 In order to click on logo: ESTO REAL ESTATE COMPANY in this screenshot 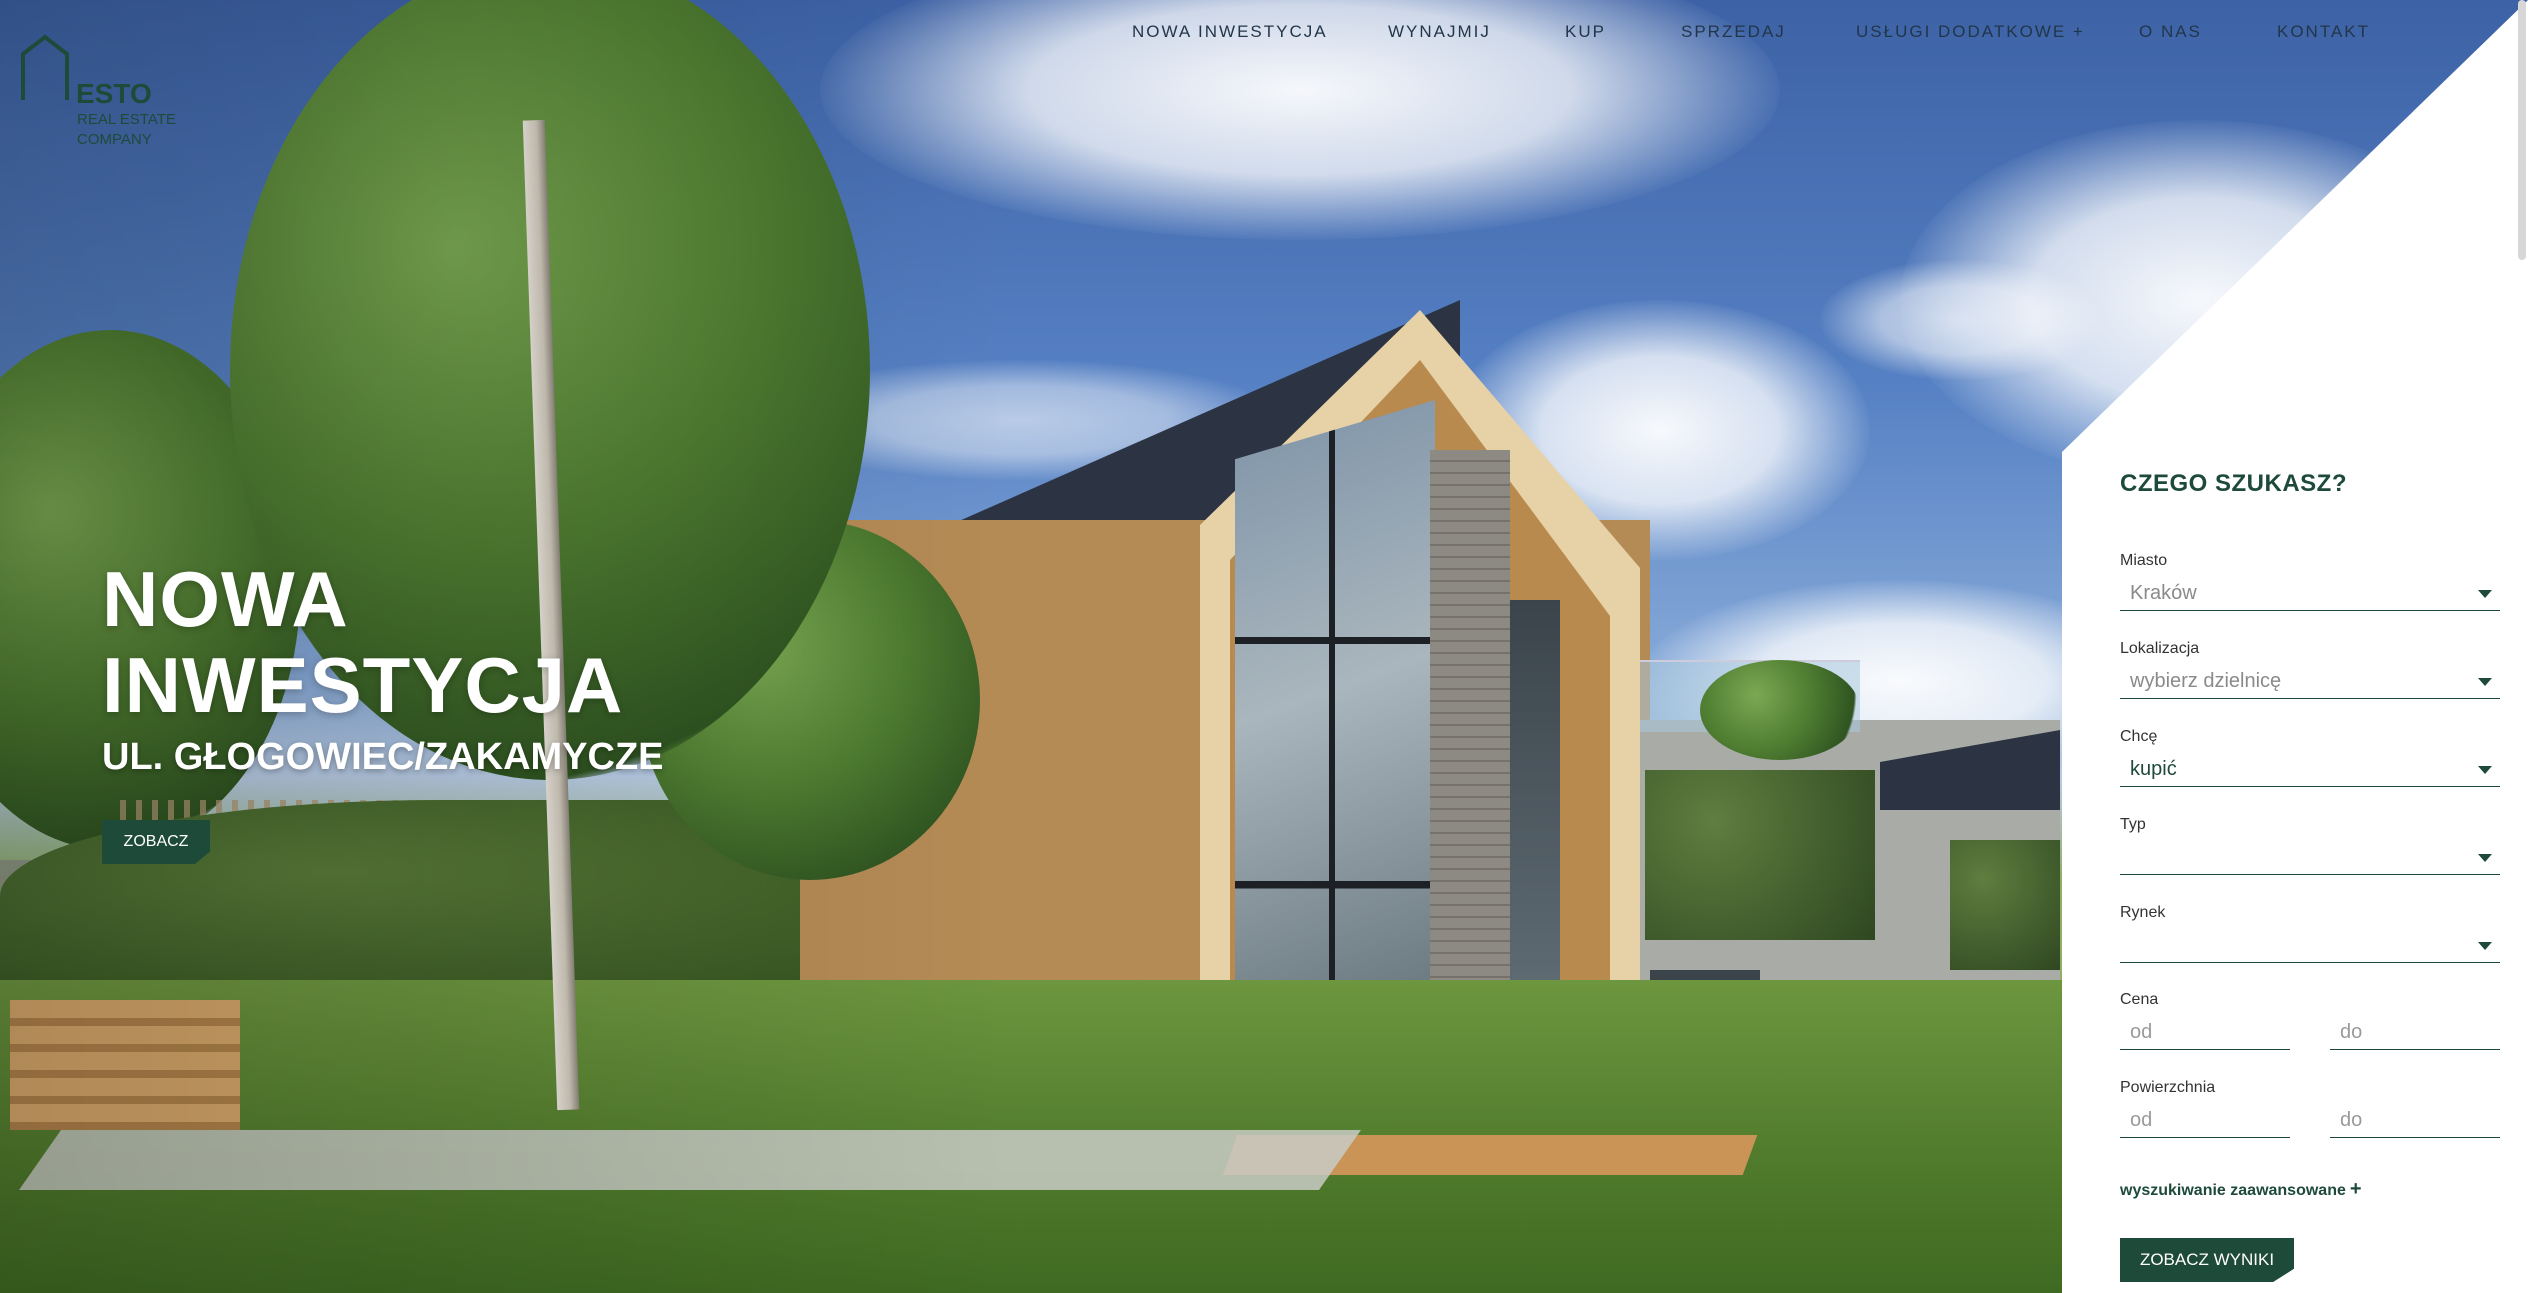, I will do `click(120, 94)`.